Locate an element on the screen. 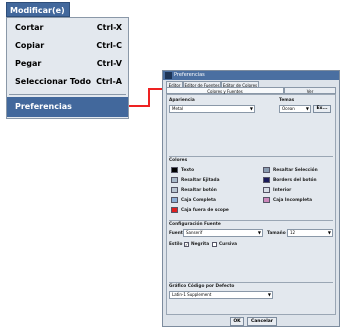 The height and width of the screenshot is (327, 340). menu-title: Modificar(e) is located at coordinates (38, 9).